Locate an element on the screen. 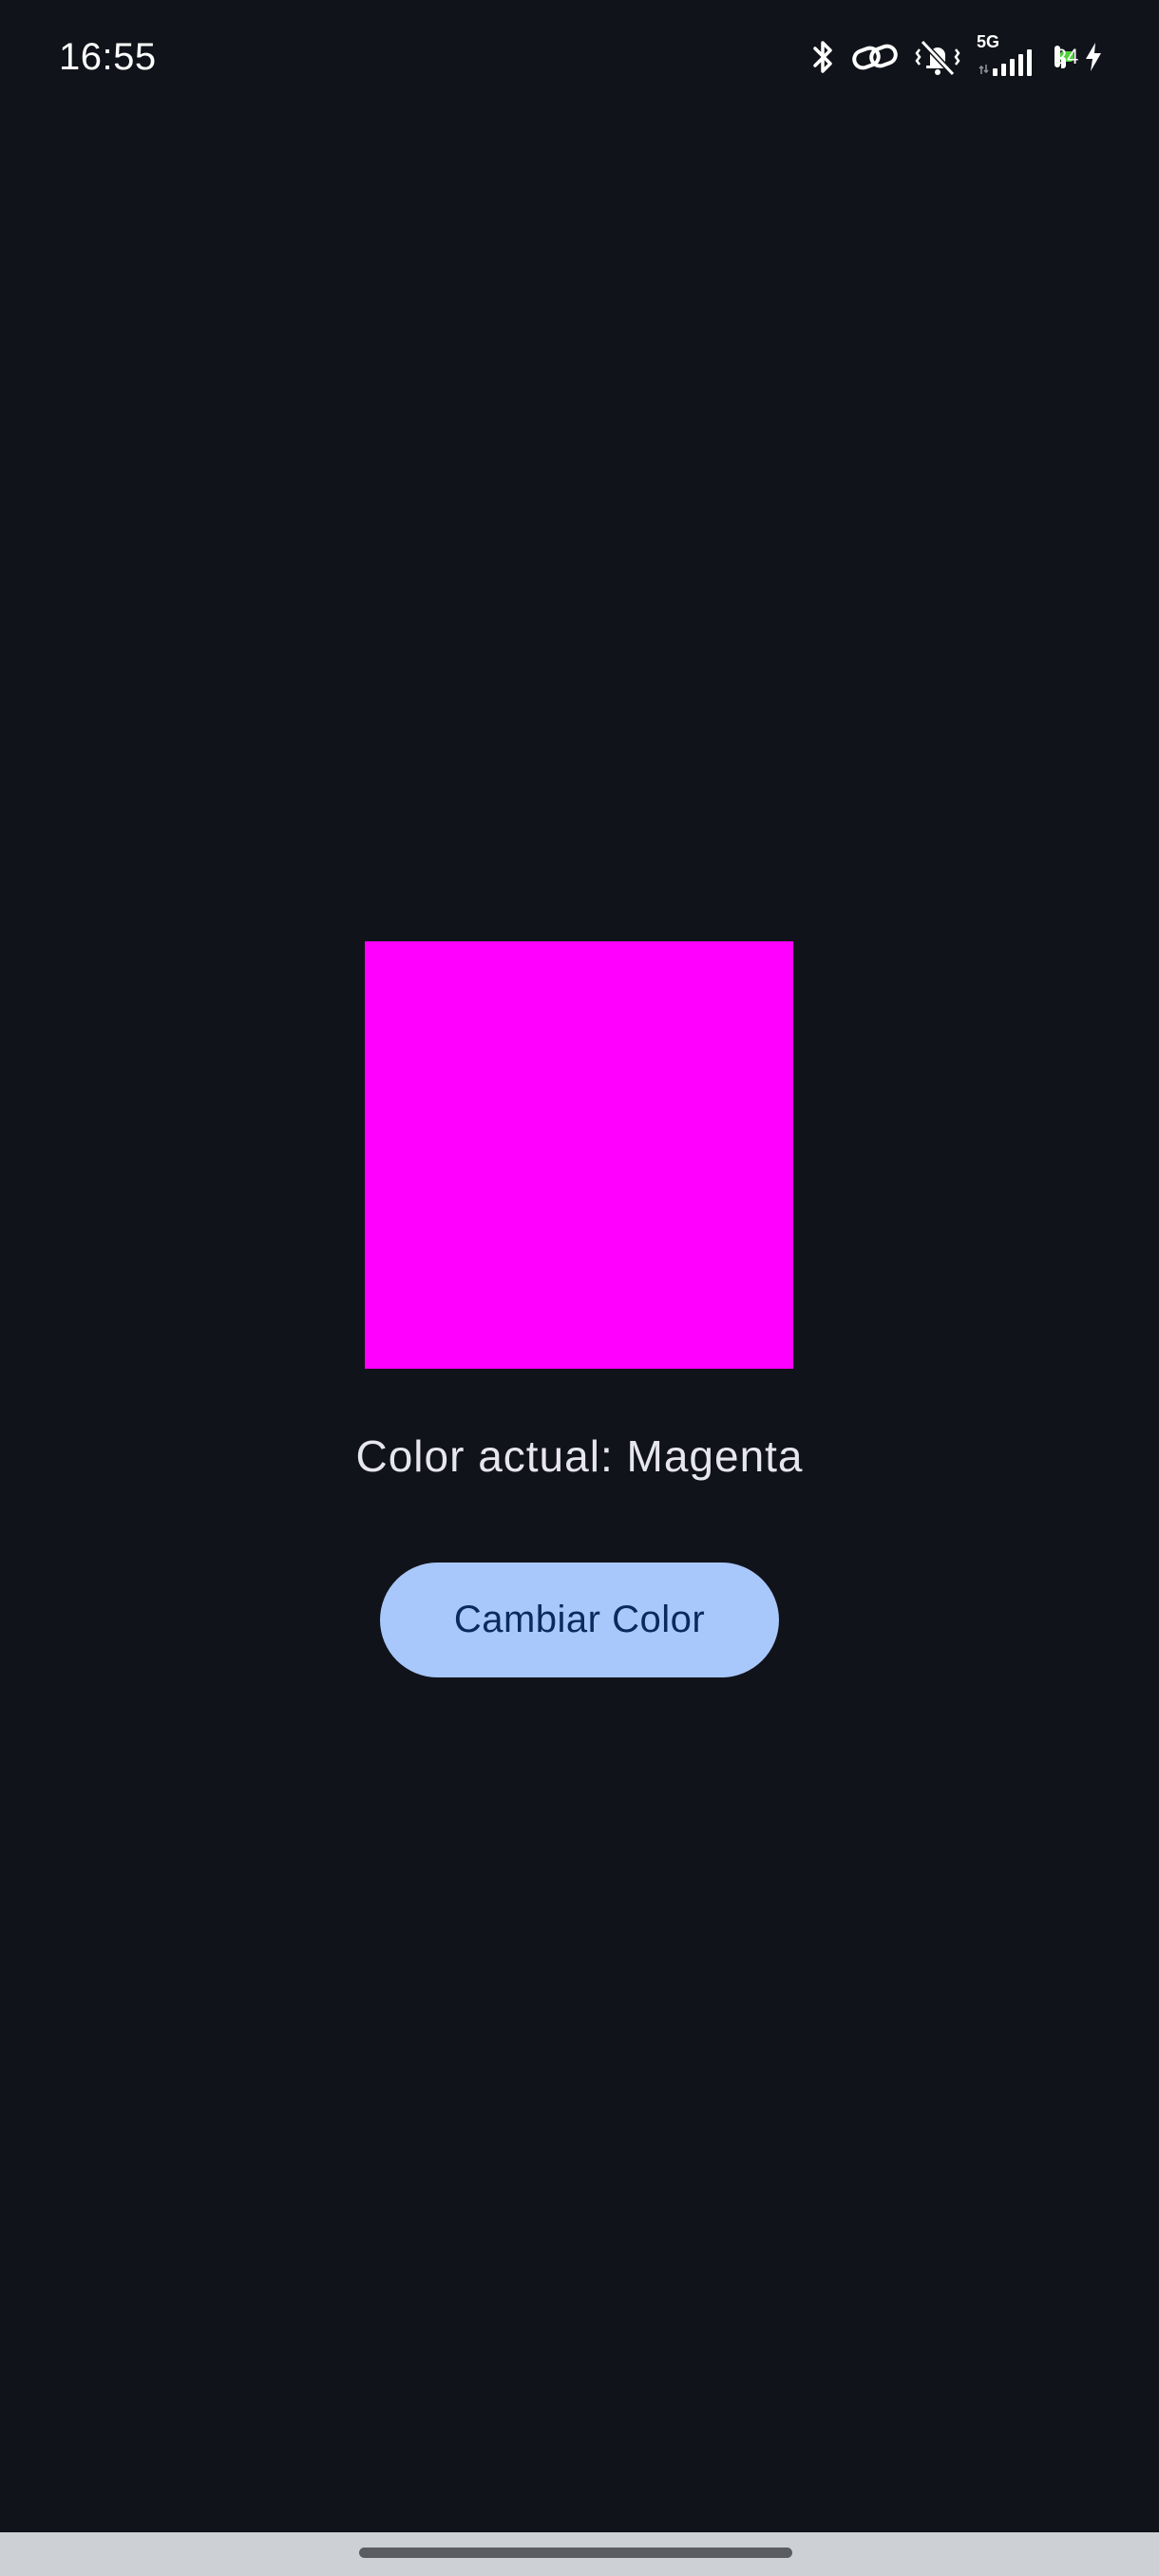  battery-icon: 24 is located at coordinates (1066, 56).